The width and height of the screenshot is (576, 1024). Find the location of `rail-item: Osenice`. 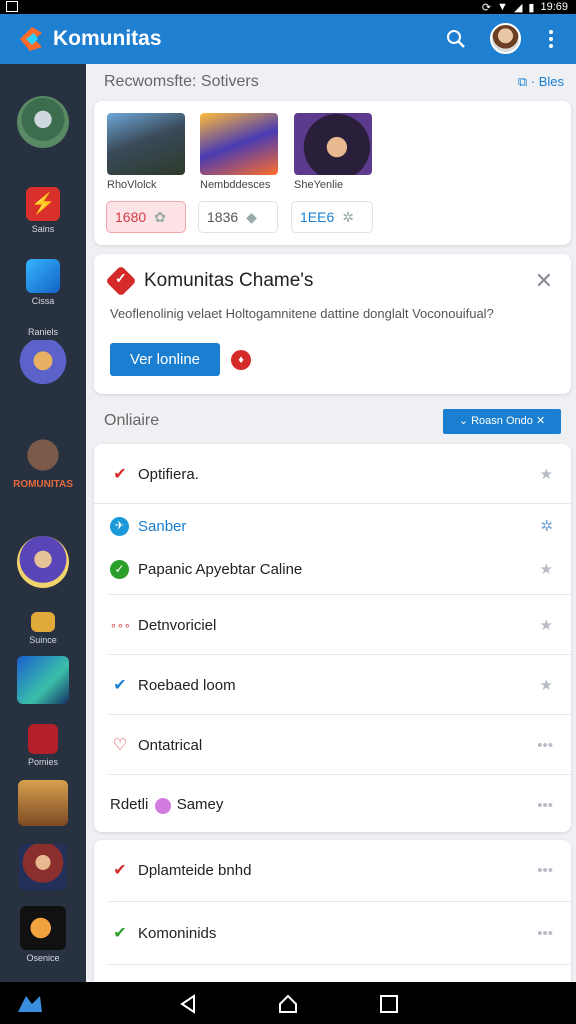

rail-item: Osenice is located at coordinates (43, 934).